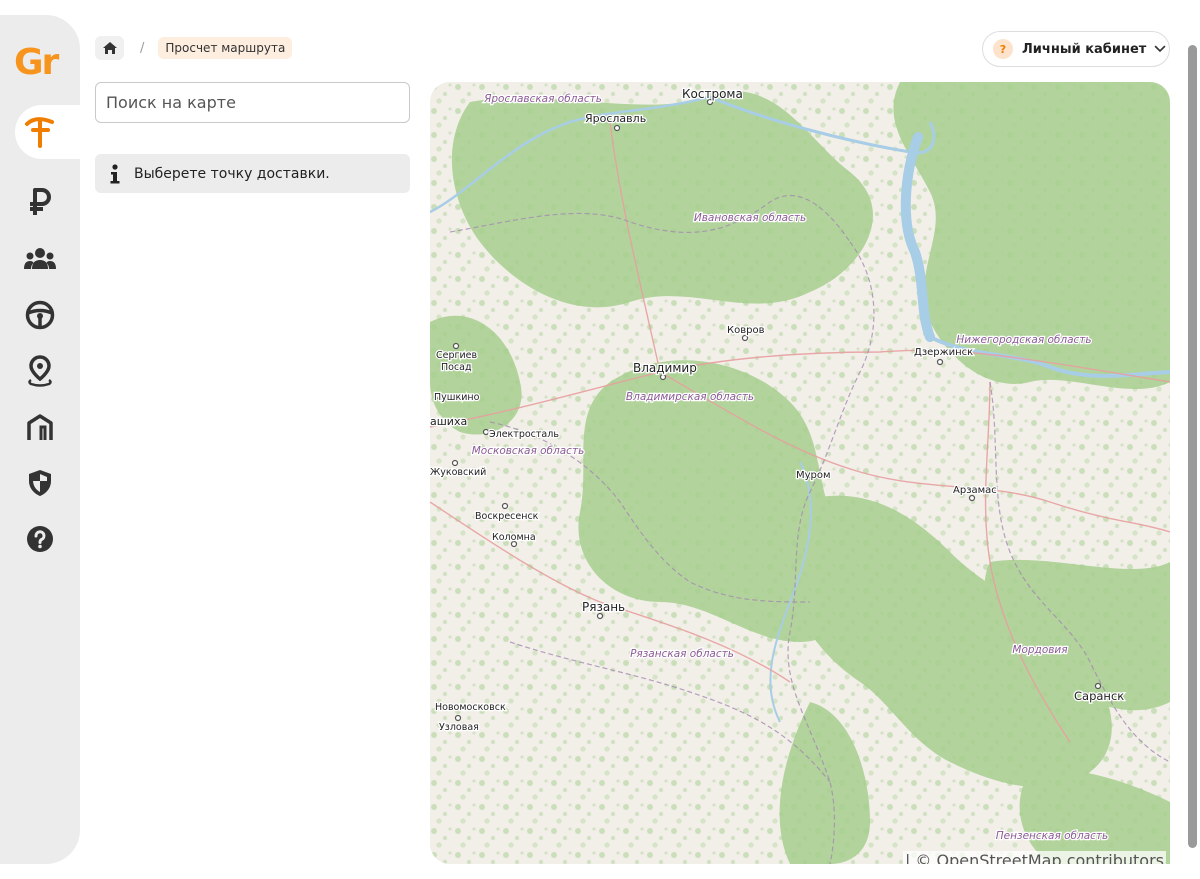 The width and height of the screenshot is (1200, 879). I want to click on region-label-ivanovo: Ивановская область, so click(750, 218).